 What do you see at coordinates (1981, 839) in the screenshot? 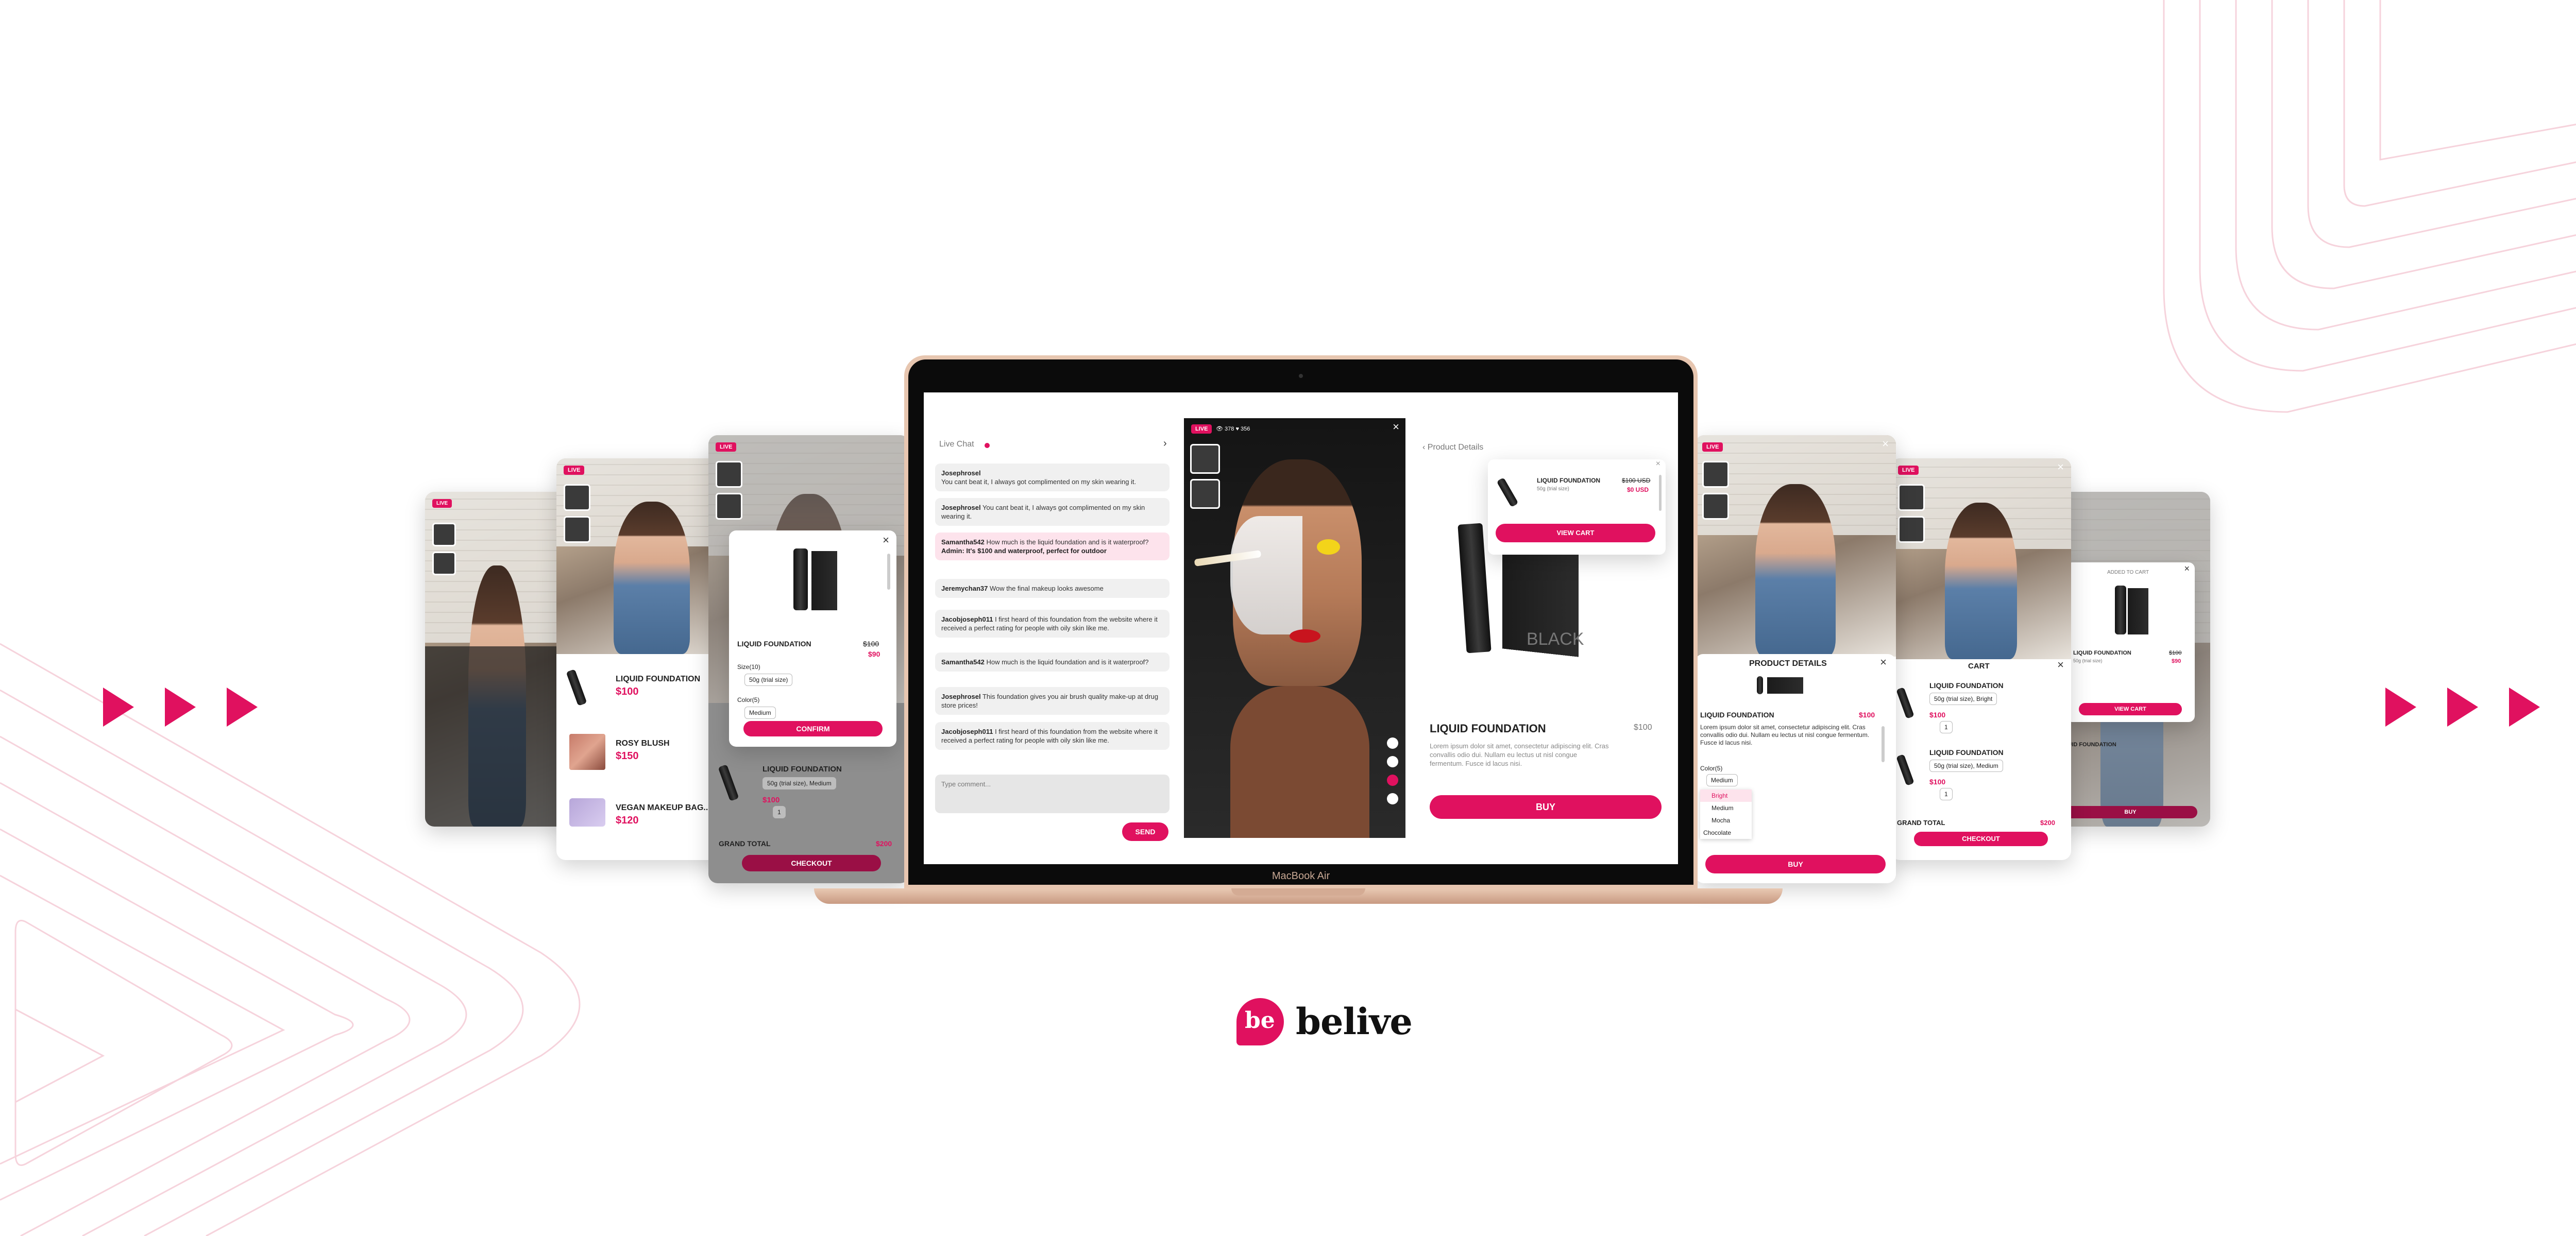
I see `checkout-button: CHECKOUT` at bounding box center [1981, 839].